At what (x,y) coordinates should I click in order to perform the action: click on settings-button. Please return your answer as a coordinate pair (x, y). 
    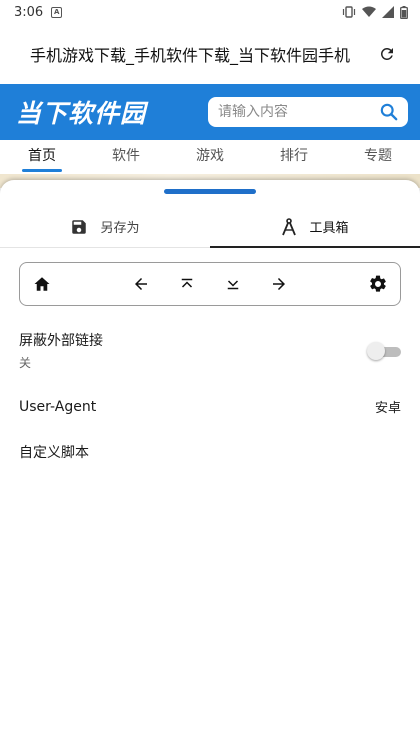
    Looking at the image, I should click on (378, 284).